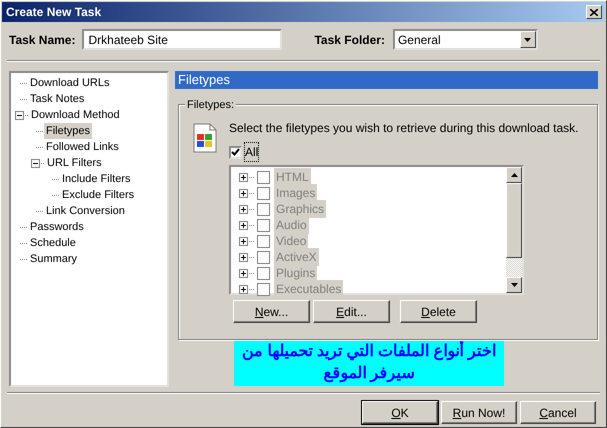  What do you see at coordinates (96, 179) in the screenshot?
I see `tree-item: Include Filters` at bounding box center [96, 179].